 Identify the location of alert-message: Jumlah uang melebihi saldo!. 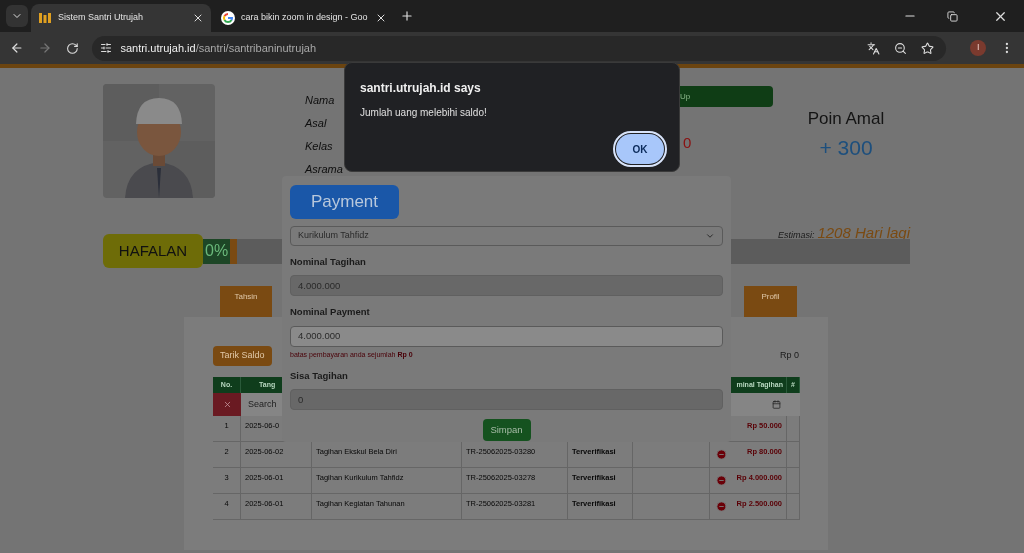
(424, 113).